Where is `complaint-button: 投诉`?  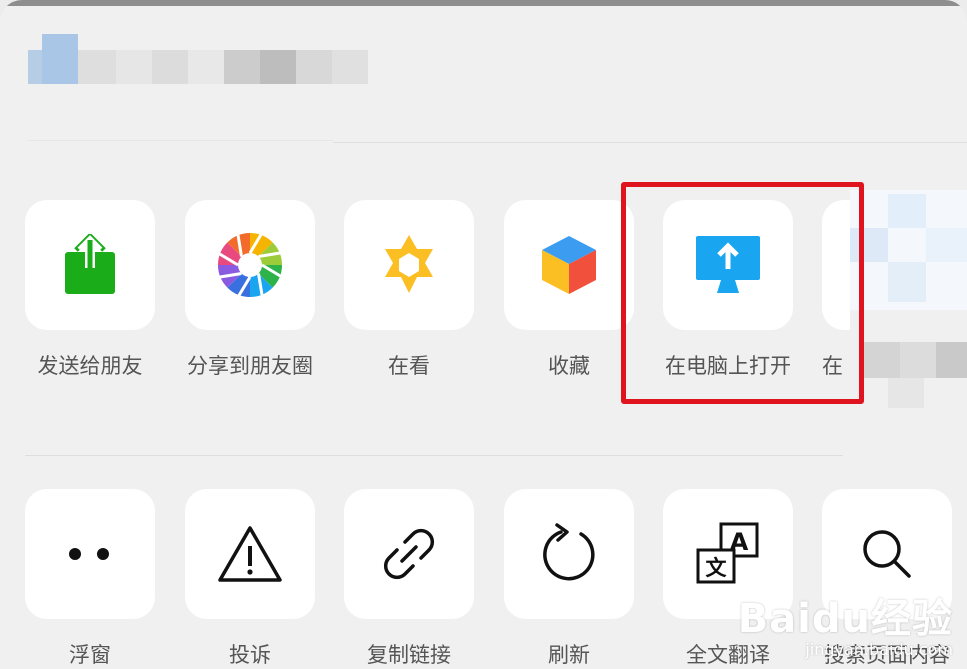
complaint-button: 投诉 is located at coordinates (250, 579).